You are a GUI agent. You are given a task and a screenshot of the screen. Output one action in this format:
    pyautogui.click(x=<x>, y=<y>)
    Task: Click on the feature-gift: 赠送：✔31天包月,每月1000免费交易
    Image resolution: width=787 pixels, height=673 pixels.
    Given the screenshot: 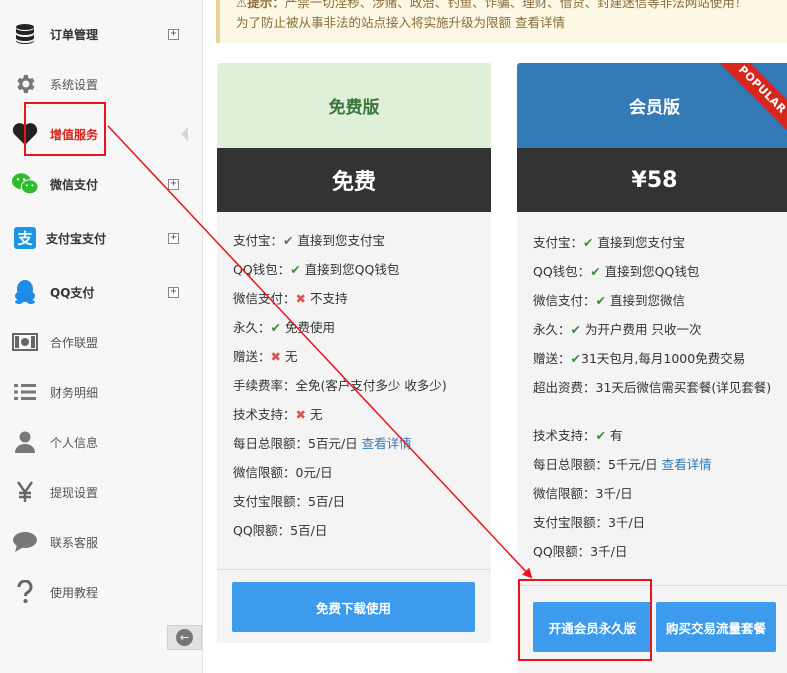 What is the action you would take?
    pyautogui.click(x=639, y=358)
    